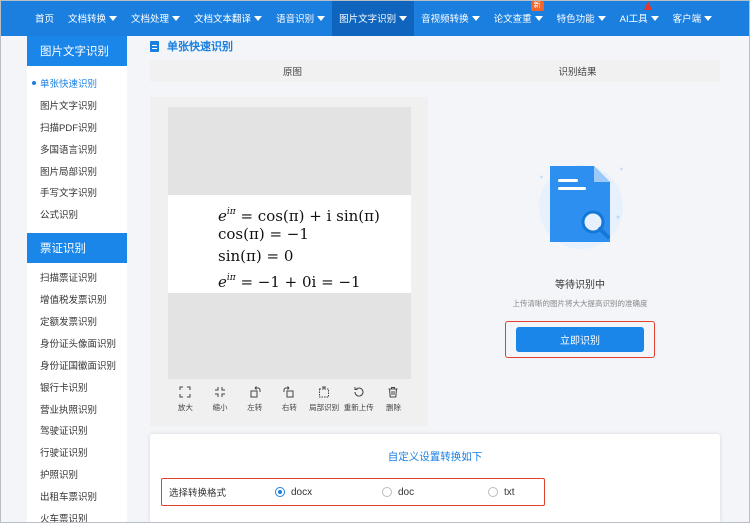 This screenshot has width=750, height=523. I want to click on format-option-label: docx, so click(302, 492).